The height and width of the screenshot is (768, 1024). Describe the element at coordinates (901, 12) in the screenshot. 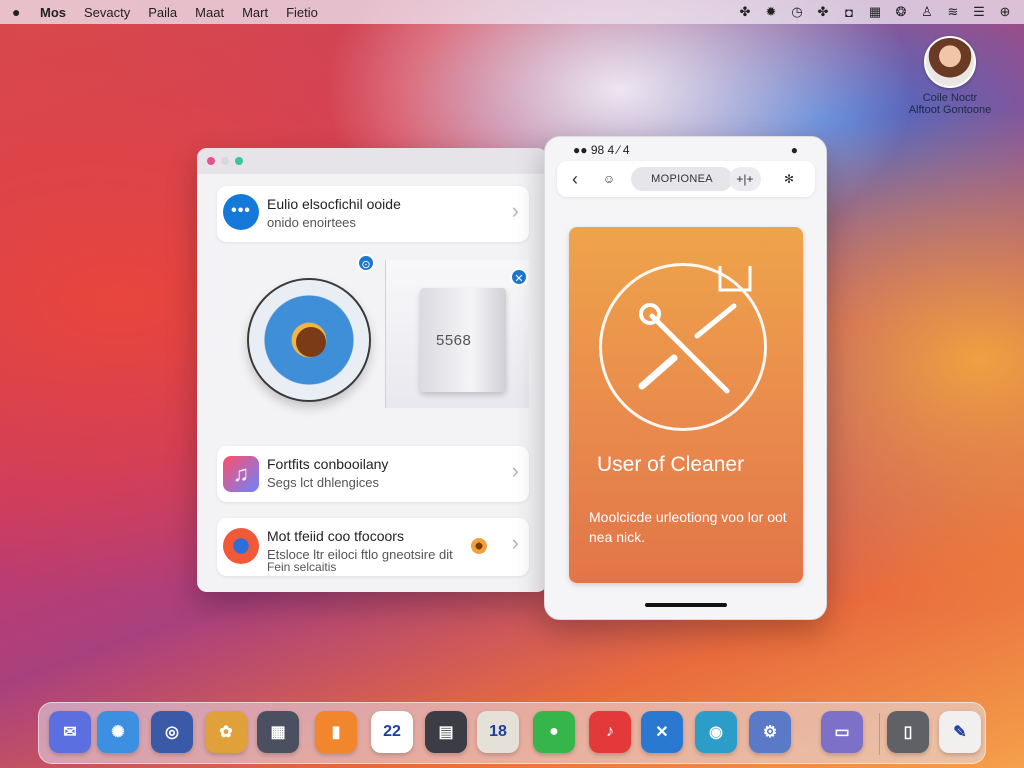

I see `account-icon: ❂` at that location.